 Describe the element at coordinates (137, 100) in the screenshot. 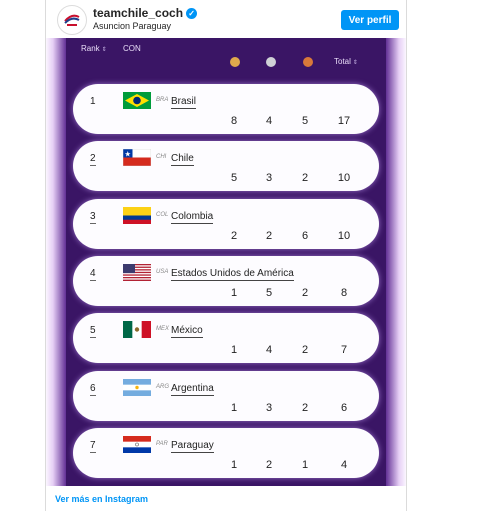

I see `brazil-flag-icon` at that location.